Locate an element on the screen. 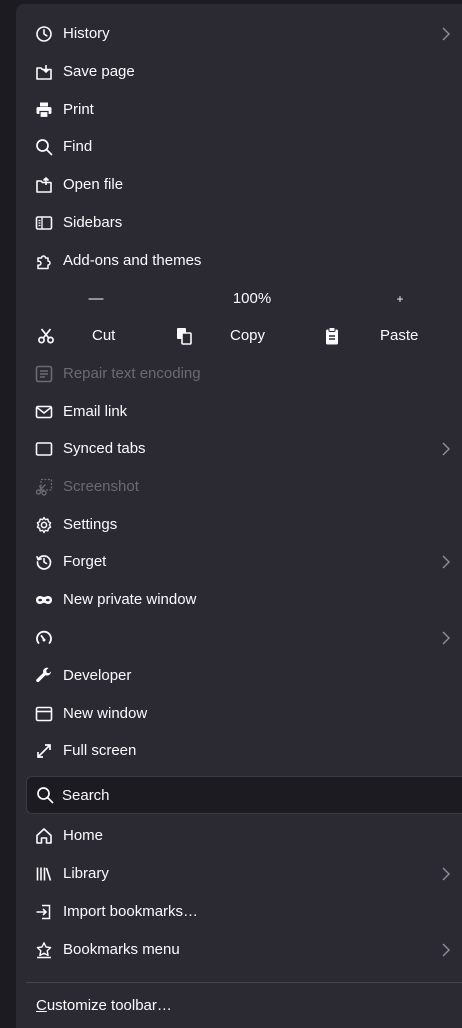 The height and width of the screenshot is (1028, 462). menu-item-addons-and-themes: Add-ons and themes is located at coordinates (243, 261).